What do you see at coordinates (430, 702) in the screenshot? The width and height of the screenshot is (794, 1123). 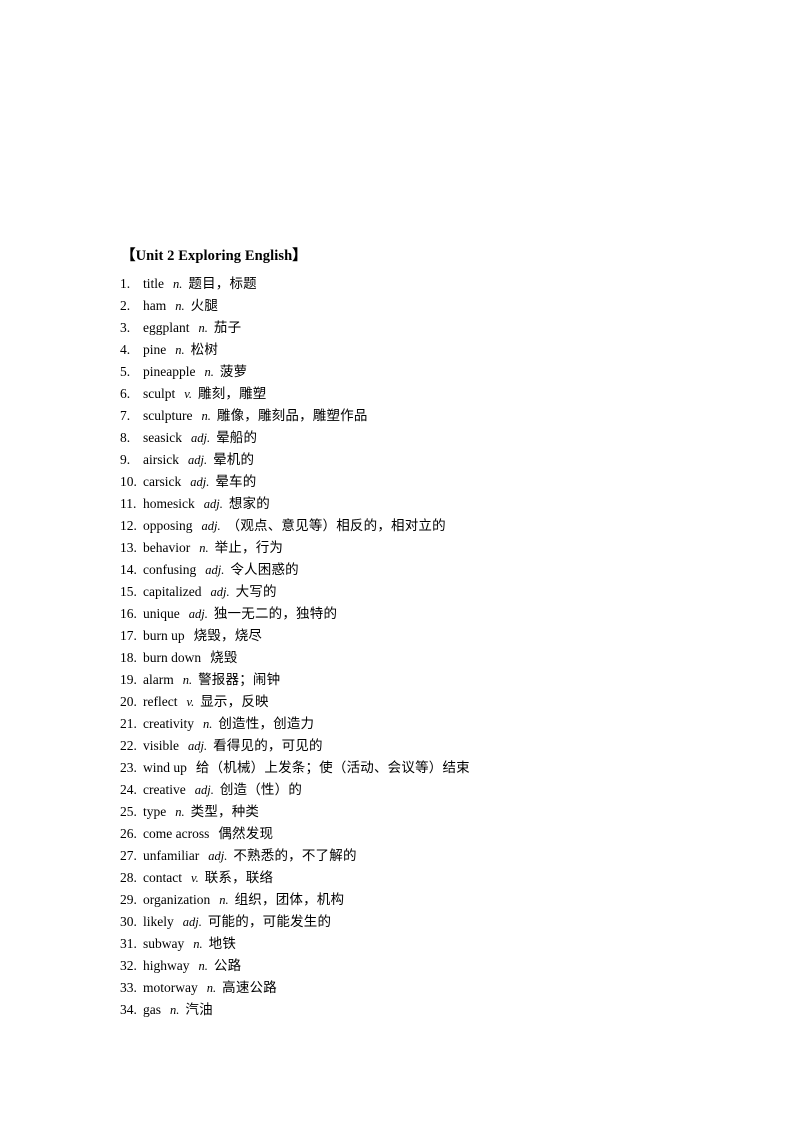 I see `vocabulary-entry: 20. reflect v. 显示，反映` at bounding box center [430, 702].